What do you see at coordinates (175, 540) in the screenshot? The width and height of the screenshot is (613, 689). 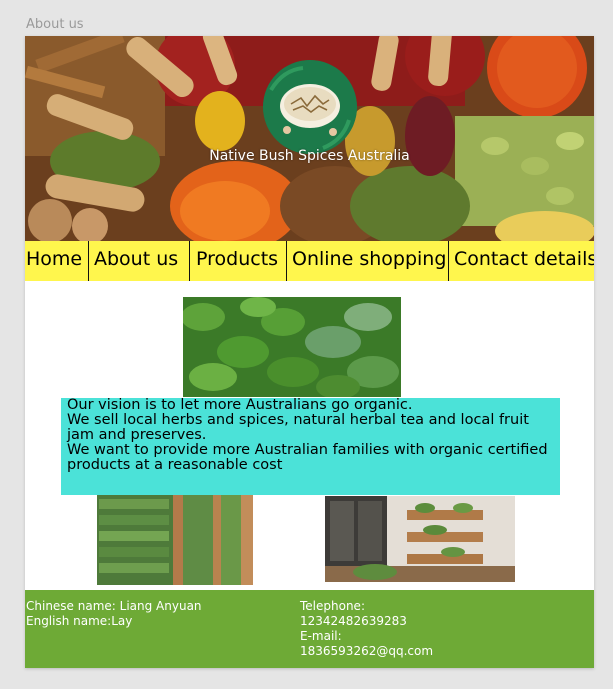 I see `vertical-garden-image` at bounding box center [175, 540].